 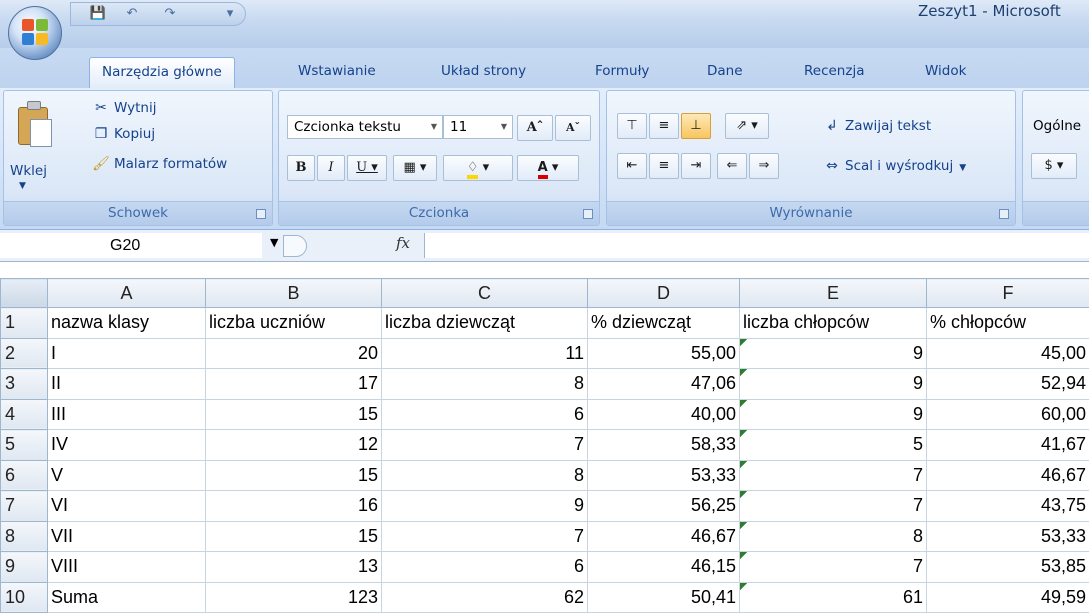 What do you see at coordinates (1057, 126) in the screenshot?
I see `number-format-select: Ogólne` at bounding box center [1057, 126].